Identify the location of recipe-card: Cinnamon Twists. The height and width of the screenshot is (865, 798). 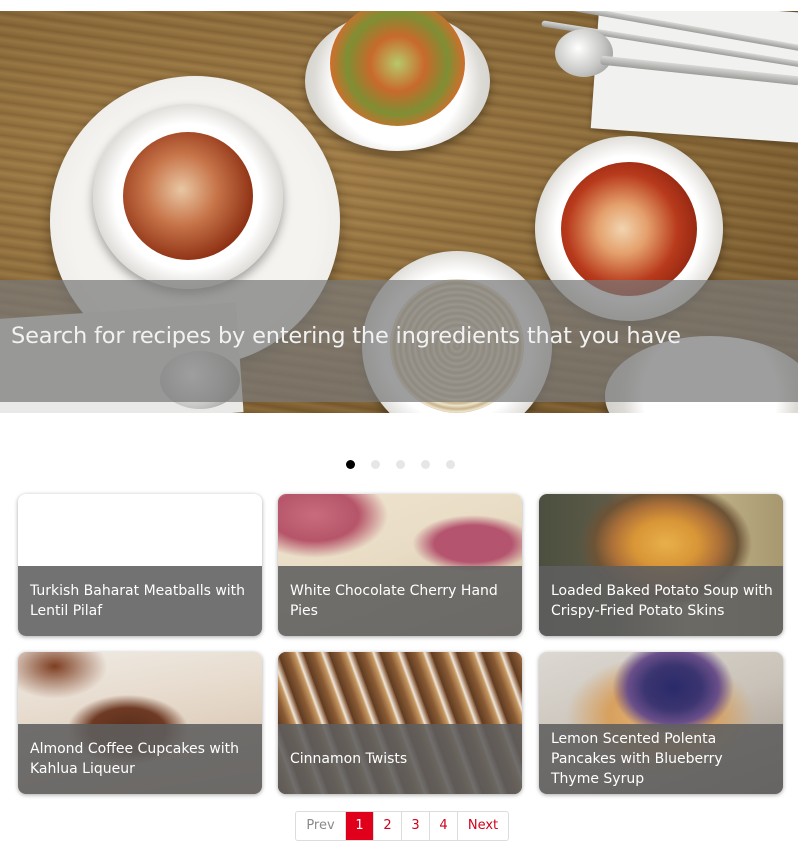
(400, 723).